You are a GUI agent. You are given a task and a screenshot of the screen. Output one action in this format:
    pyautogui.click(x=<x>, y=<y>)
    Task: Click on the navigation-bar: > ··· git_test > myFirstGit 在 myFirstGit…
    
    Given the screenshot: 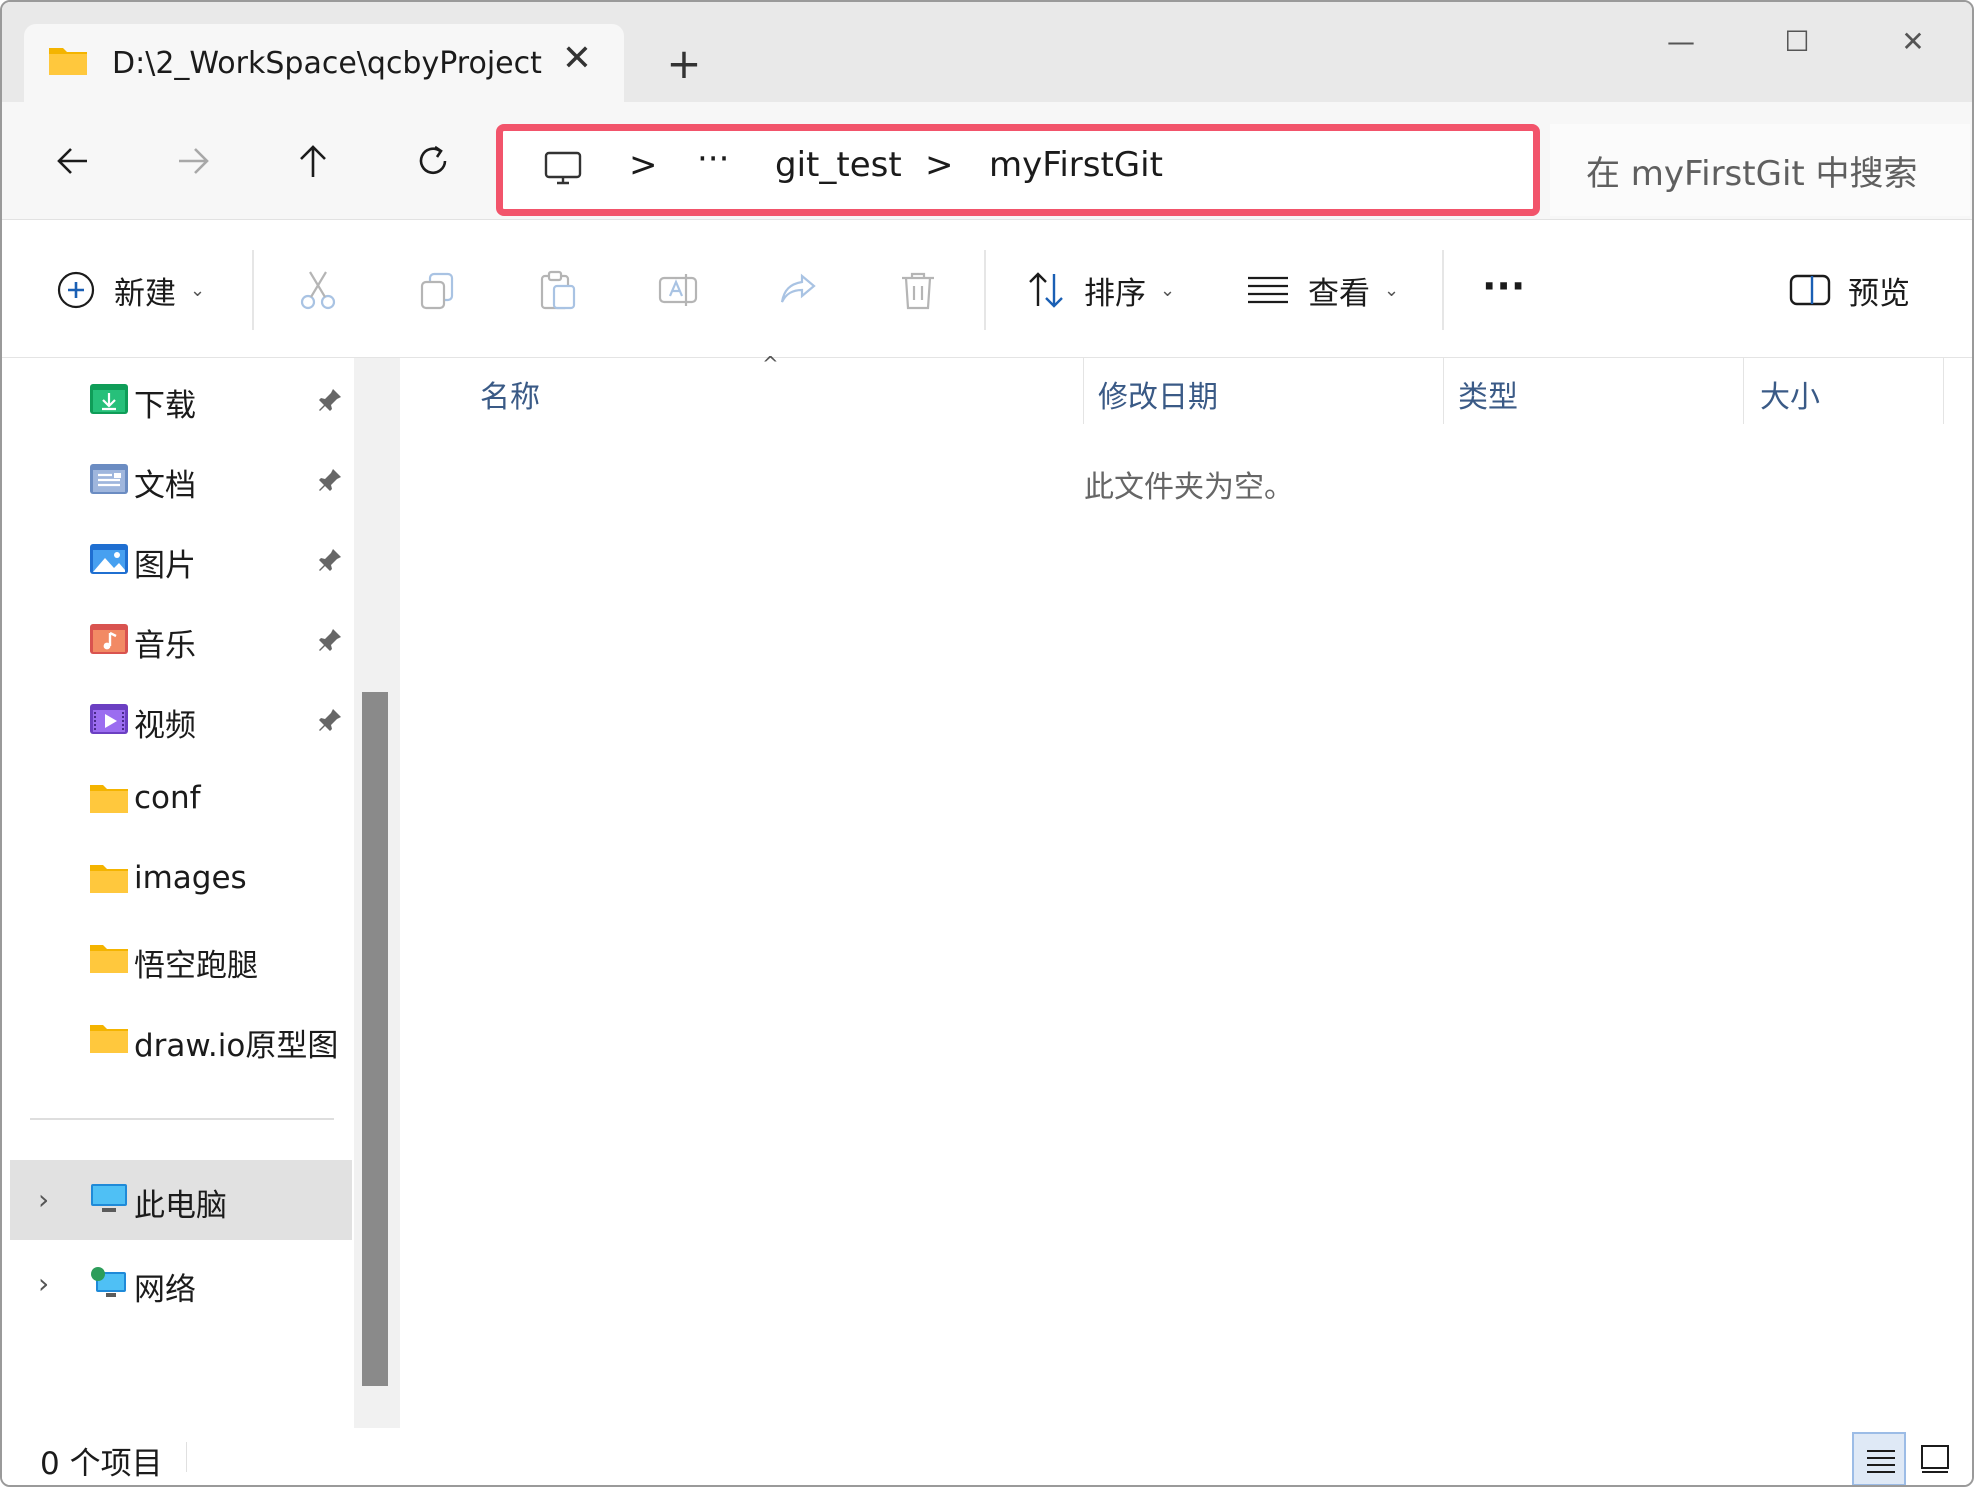 What is the action you would take?
    pyautogui.click(x=987, y=161)
    